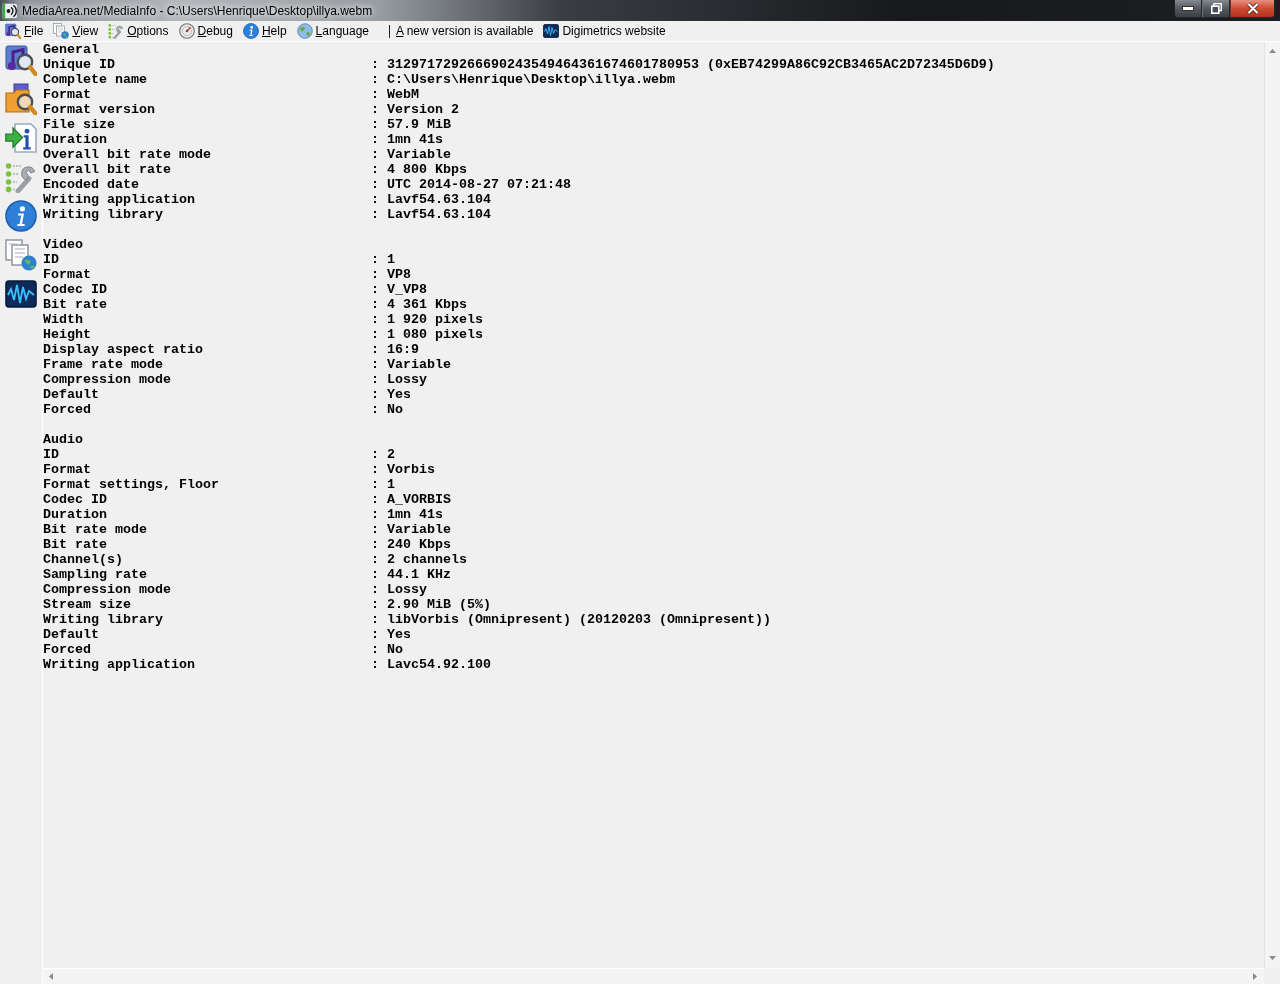 The width and height of the screenshot is (1280, 984). What do you see at coordinates (465, 31) in the screenshot?
I see `toolbar-link: A new version is available` at bounding box center [465, 31].